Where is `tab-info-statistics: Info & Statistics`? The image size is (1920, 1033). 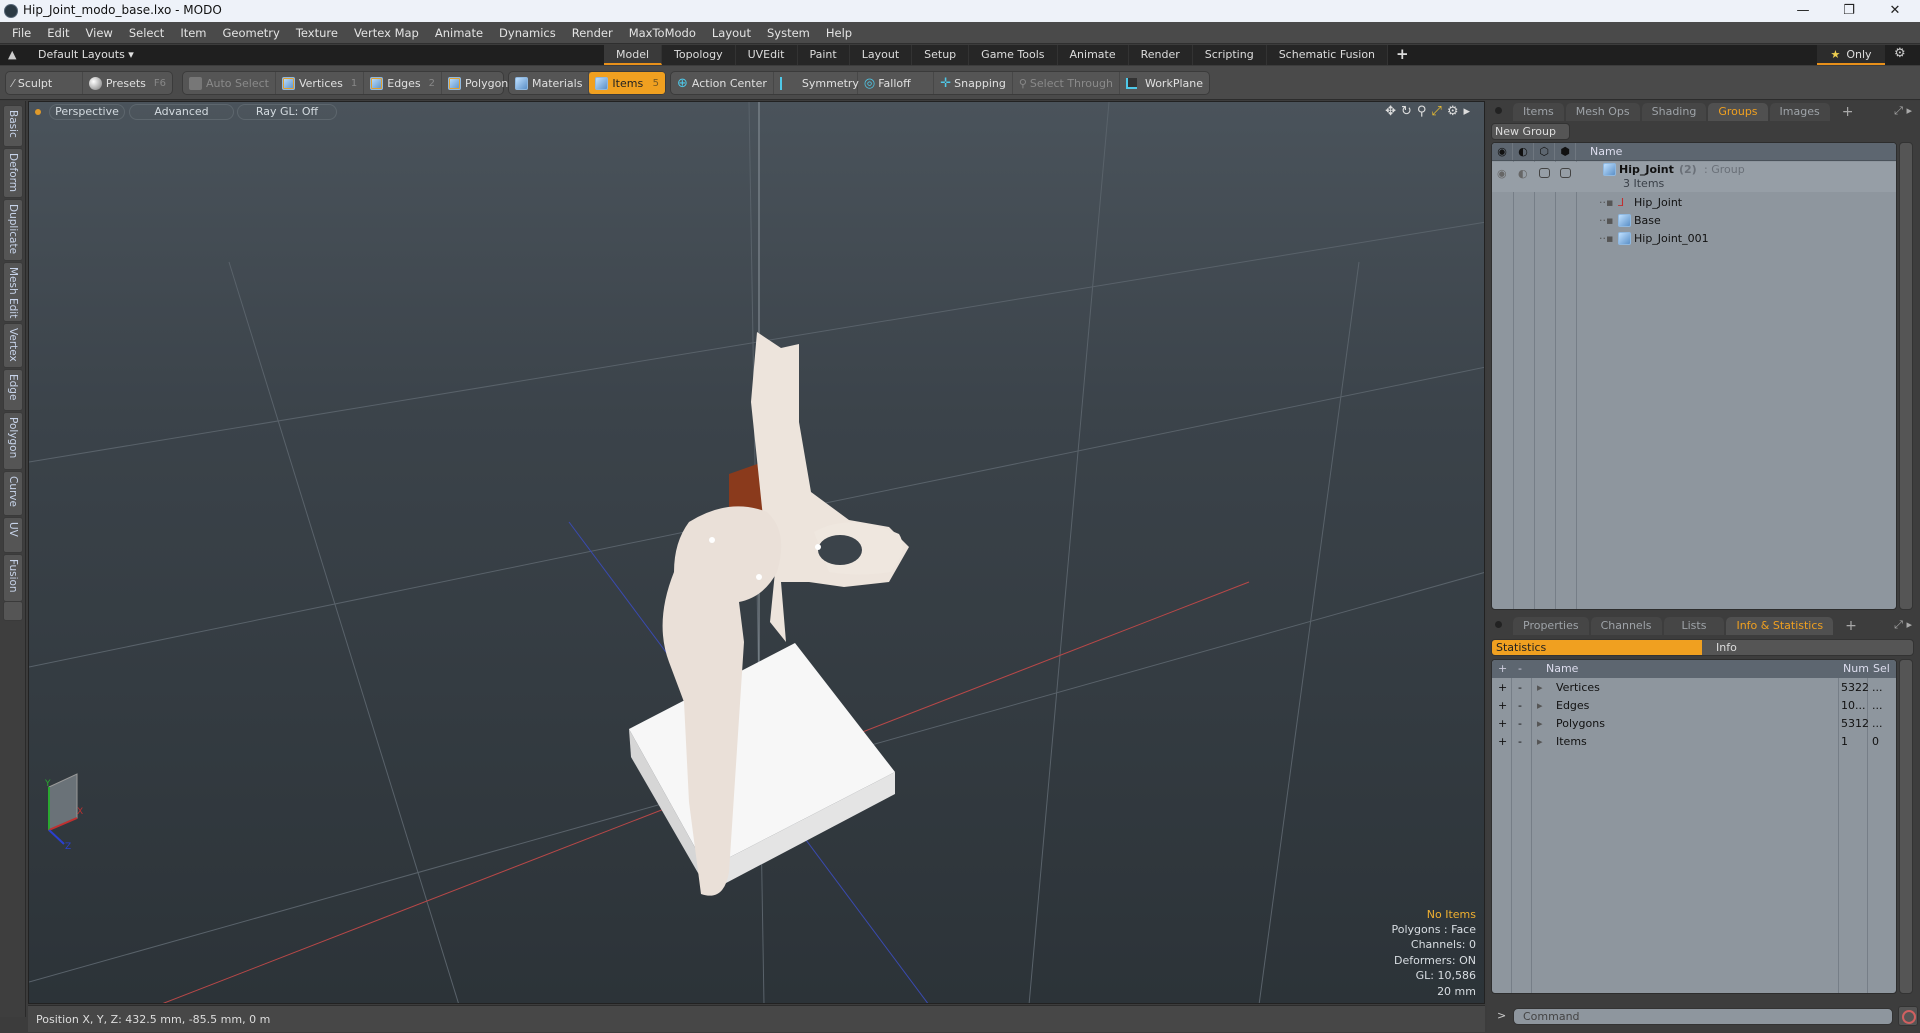 tab-info-statistics: Info & Statistics is located at coordinates (1780, 626).